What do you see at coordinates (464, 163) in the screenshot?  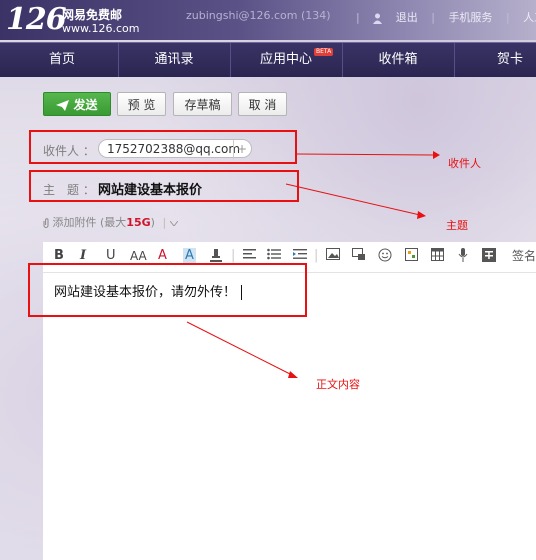 I see `recipient-annotation: 收件人` at bounding box center [464, 163].